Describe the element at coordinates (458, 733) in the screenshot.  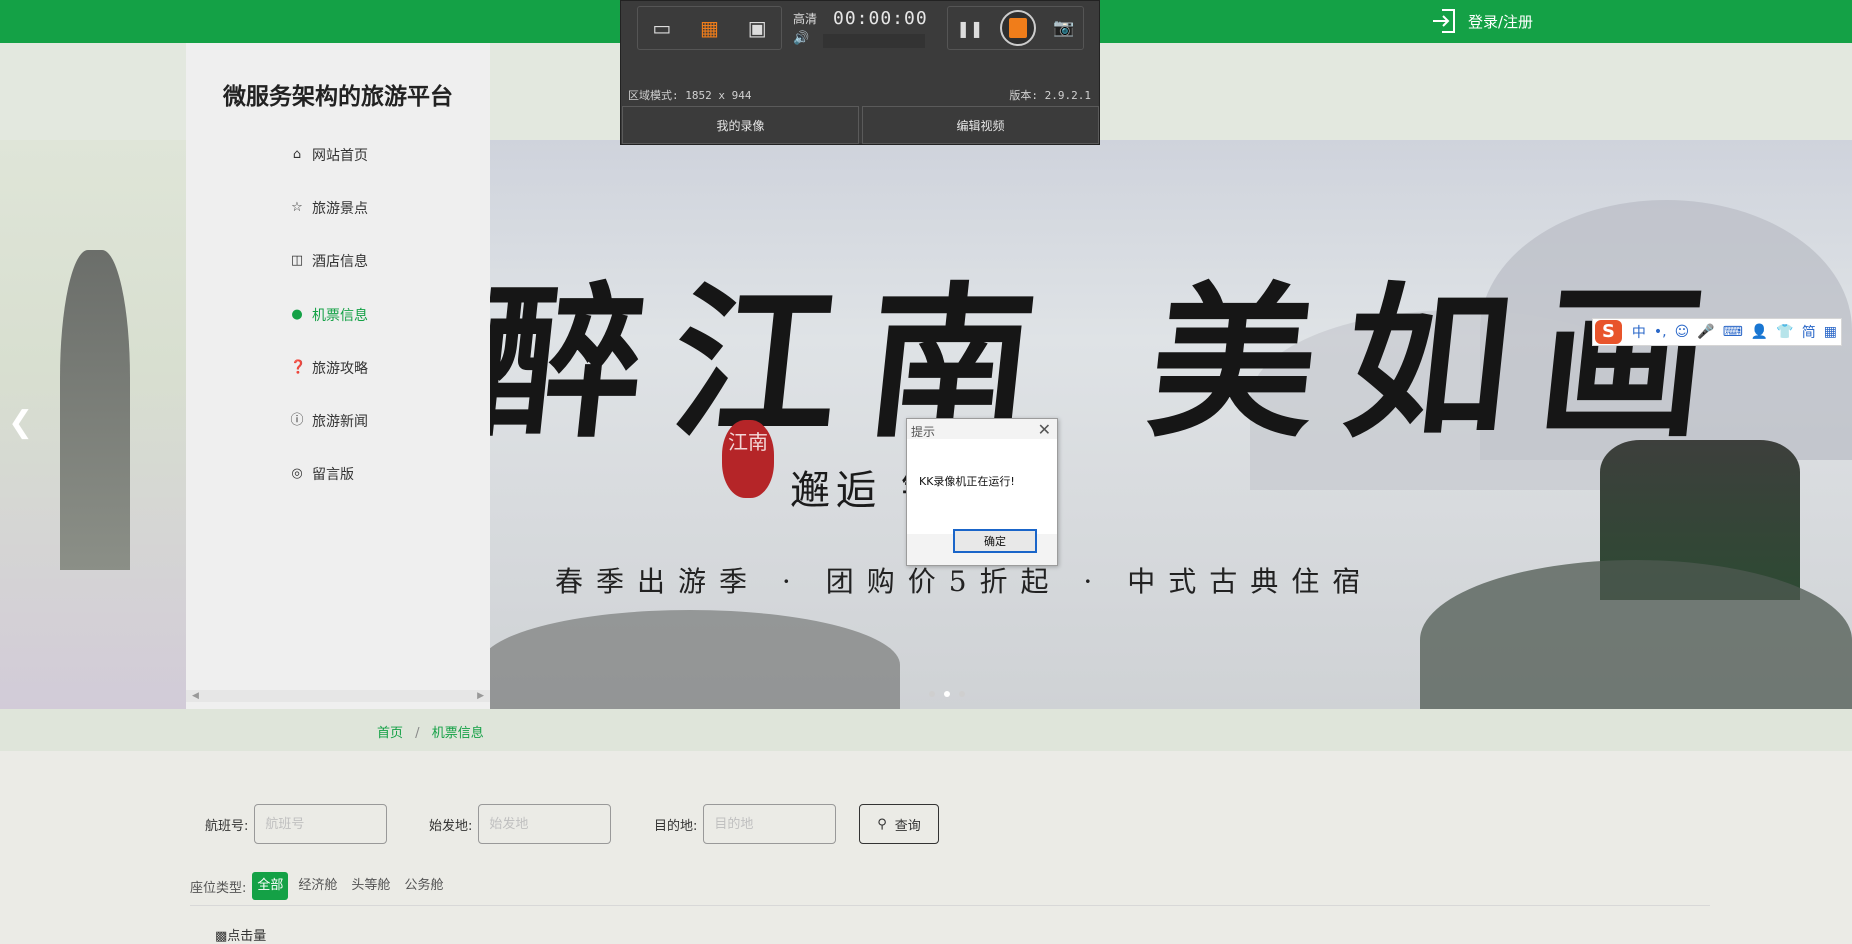
I see `breadcrumb-current: 机票信息` at that location.